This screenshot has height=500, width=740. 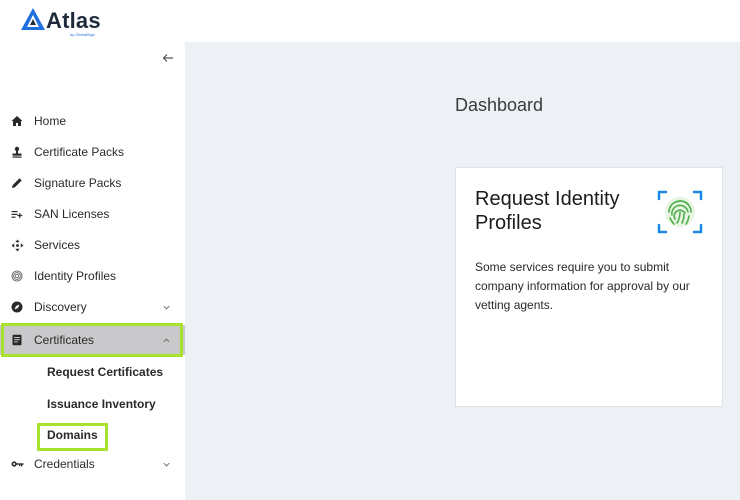 I want to click on home-icon, so click(x=17, y=121).